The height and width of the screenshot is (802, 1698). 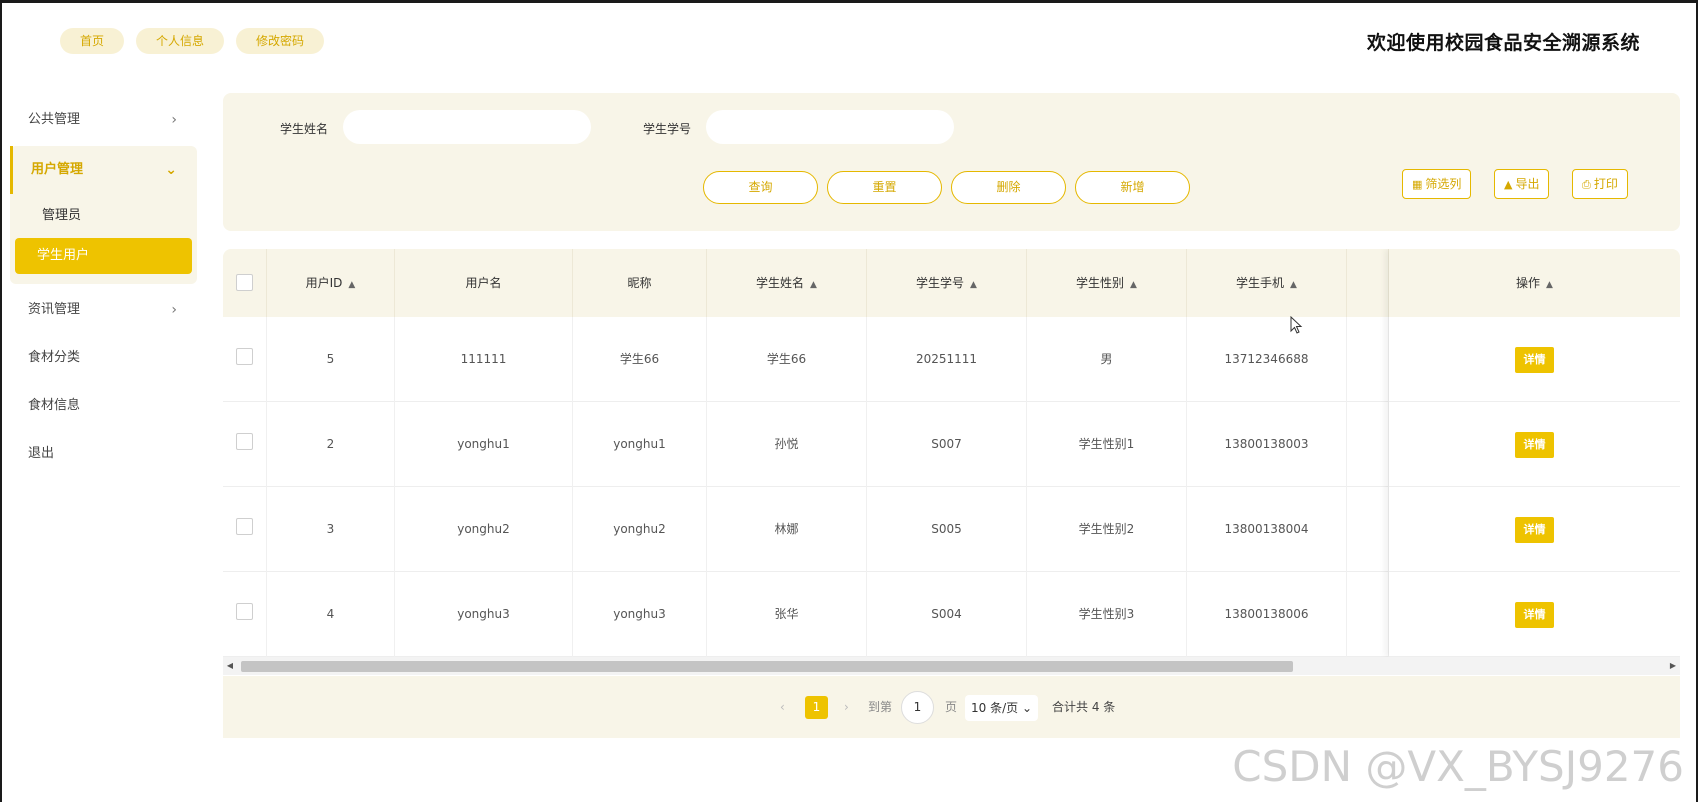 What do you see at coordinates (787, 614) in the screenshot?
I see `cell-name: 张华` at bounding box center [787, 614].